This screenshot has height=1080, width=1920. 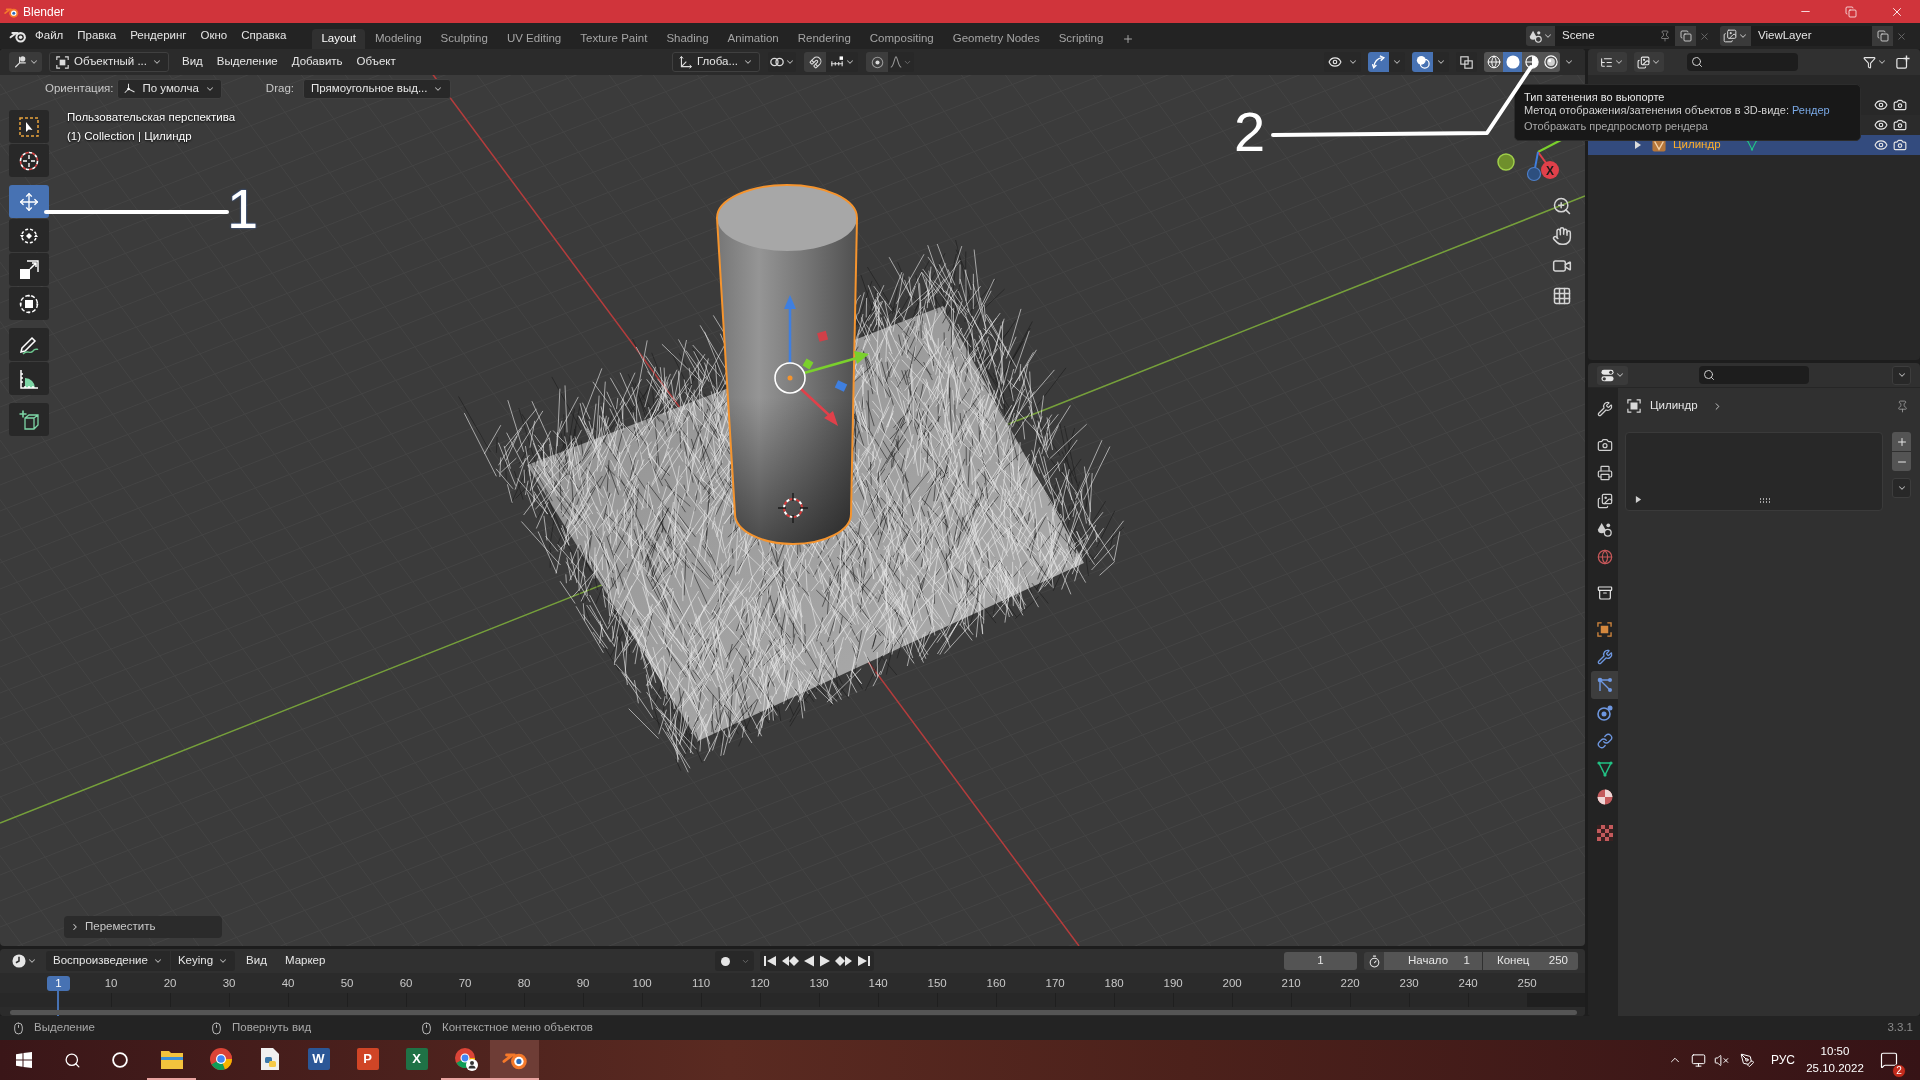 What do you see at coordinates (29, 419) in the screenshot?
I see `add-cube-tool` at bounding box center [29, 419].